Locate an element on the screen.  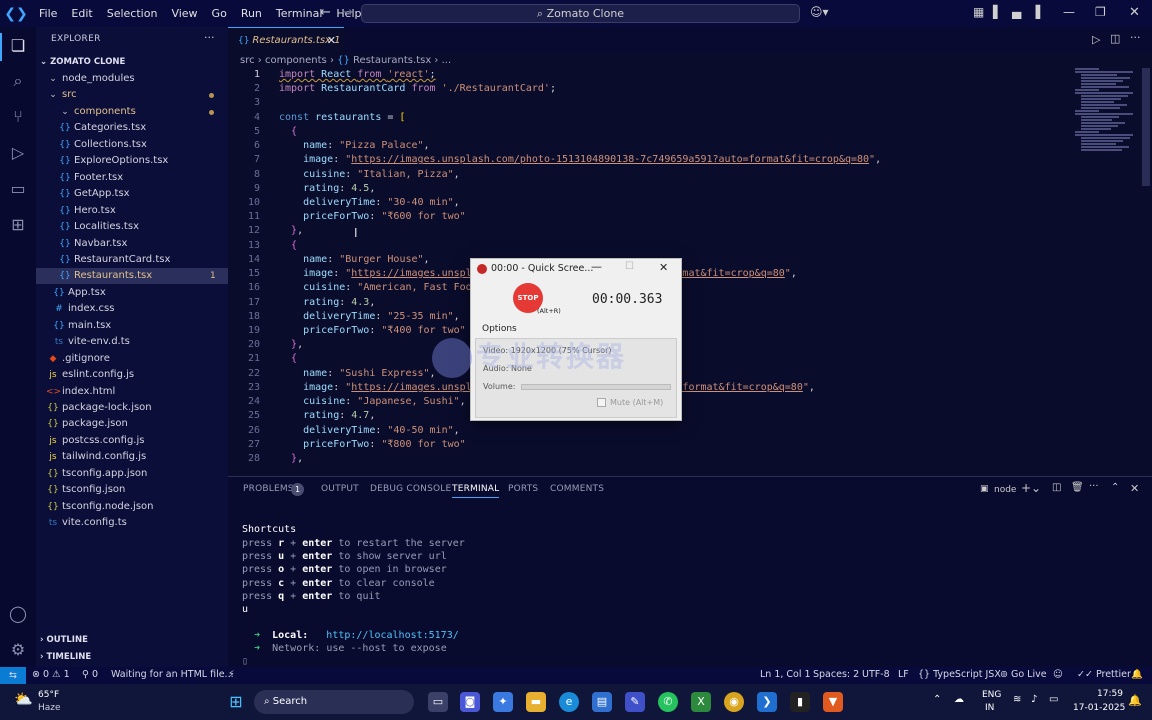
outline-section: › OUTLINE is located at coordinates (62, 640).